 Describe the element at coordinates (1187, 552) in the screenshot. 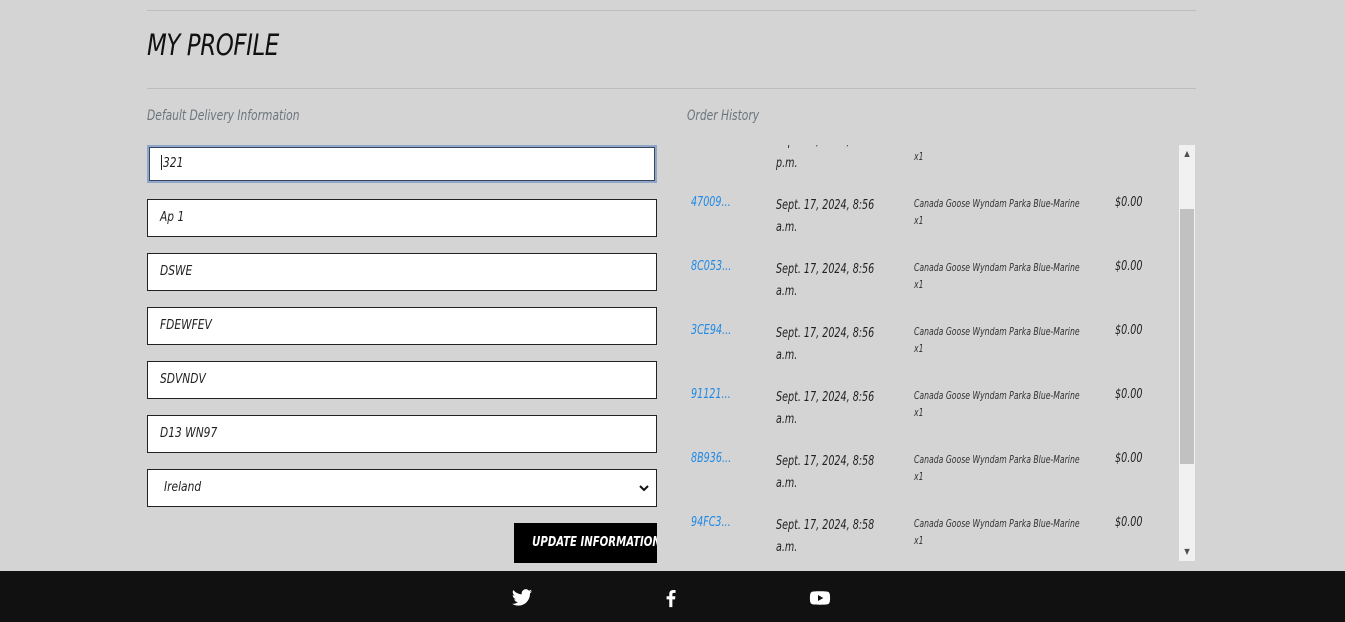

I see `scroll-down-arrow-icon: ▼` at that location.